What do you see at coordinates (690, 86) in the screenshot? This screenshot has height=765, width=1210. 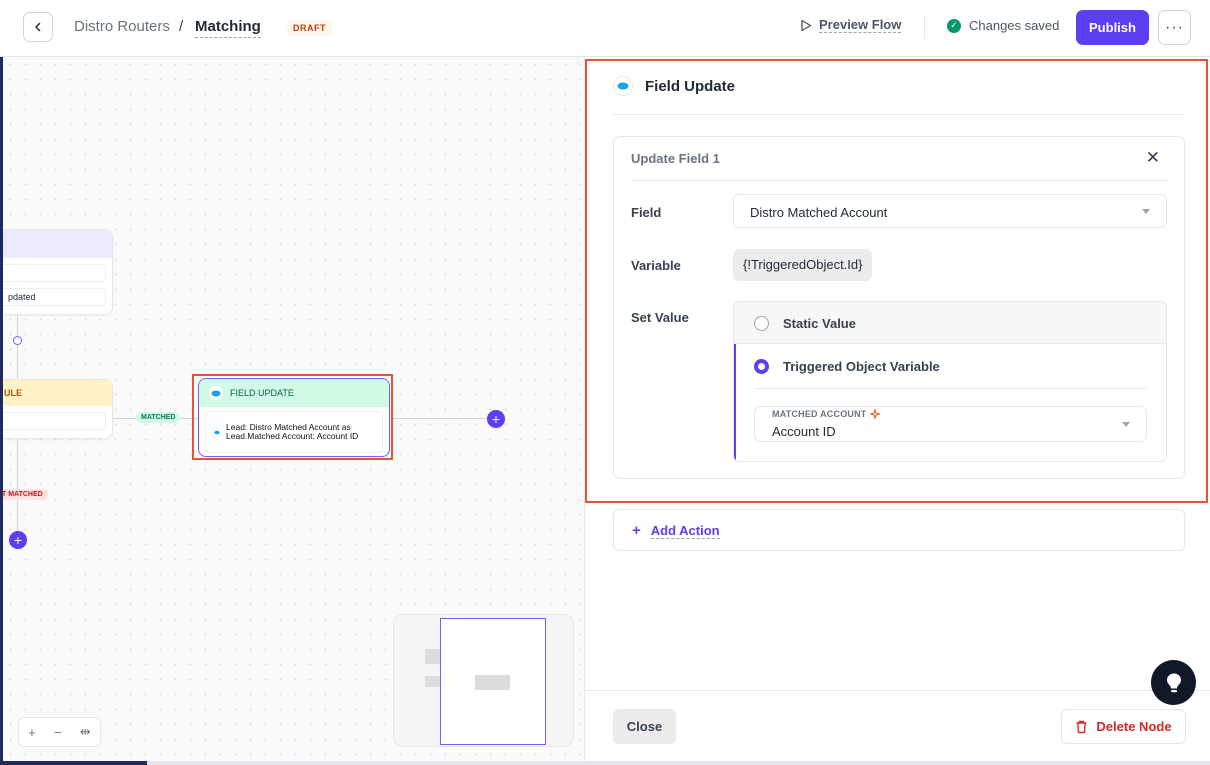 I see `panel-title: Field Update` at bounding box center [690, 86].